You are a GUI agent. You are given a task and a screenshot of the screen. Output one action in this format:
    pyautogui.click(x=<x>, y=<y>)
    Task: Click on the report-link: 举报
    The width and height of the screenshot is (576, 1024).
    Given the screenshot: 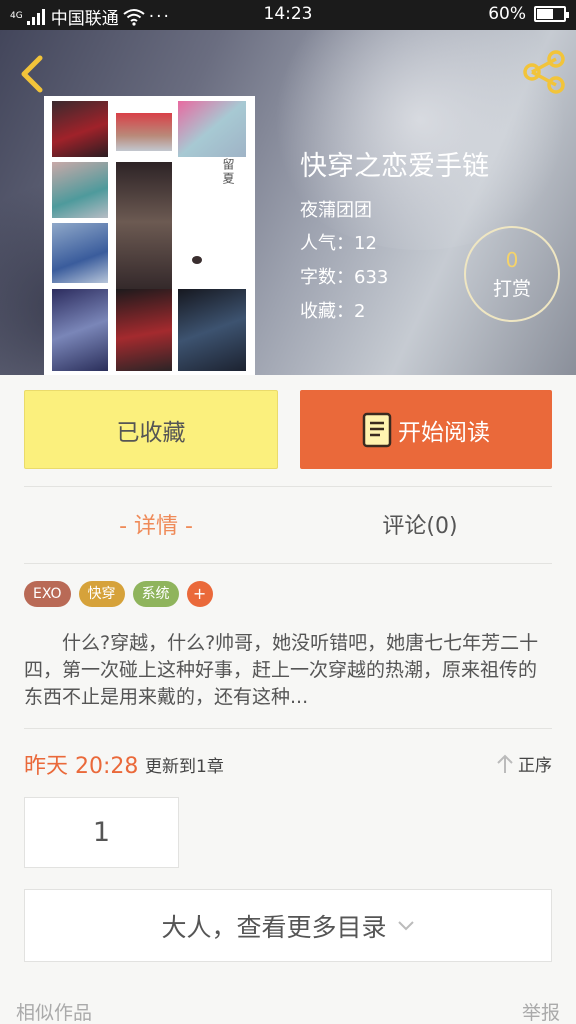 What is the action you would take?
    pyautogui.click(x=541, y=1011)
    